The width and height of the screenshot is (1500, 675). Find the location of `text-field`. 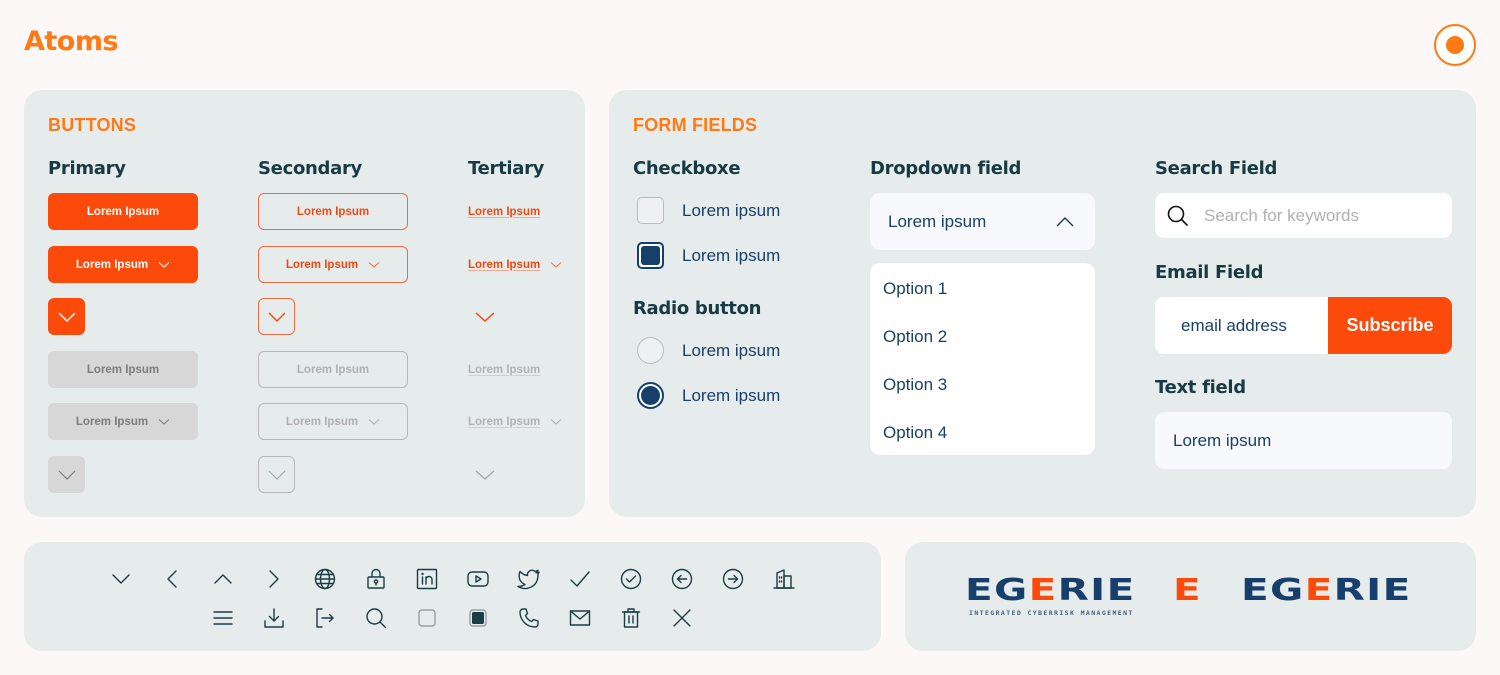

text-field is located at coordinates (1303, 440).